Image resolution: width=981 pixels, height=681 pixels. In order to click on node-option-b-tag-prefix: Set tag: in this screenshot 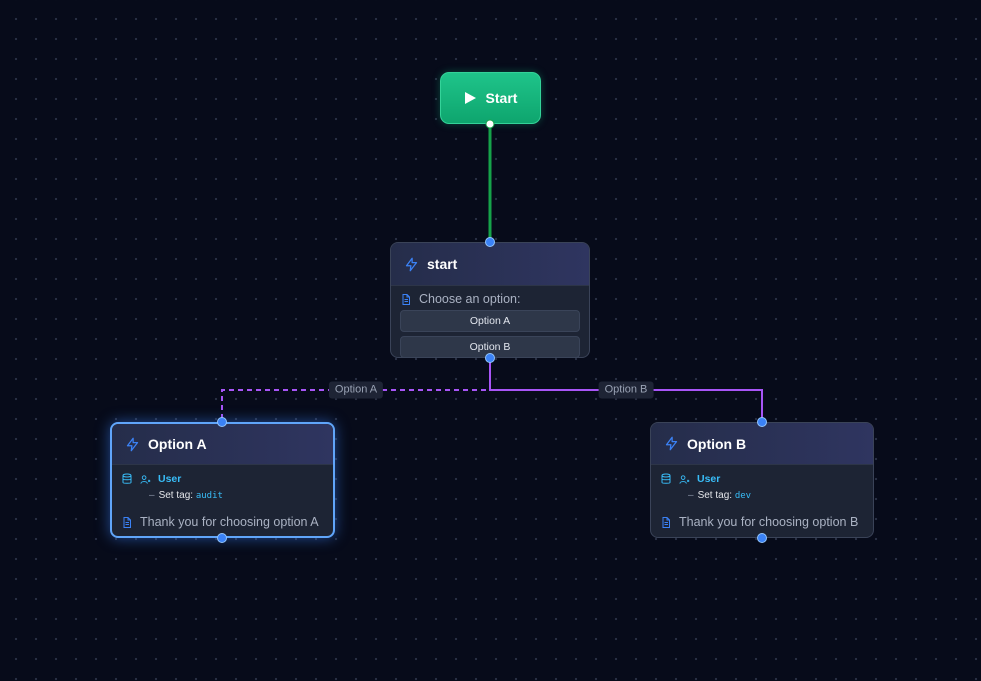, I will do `click(715, 495)`.